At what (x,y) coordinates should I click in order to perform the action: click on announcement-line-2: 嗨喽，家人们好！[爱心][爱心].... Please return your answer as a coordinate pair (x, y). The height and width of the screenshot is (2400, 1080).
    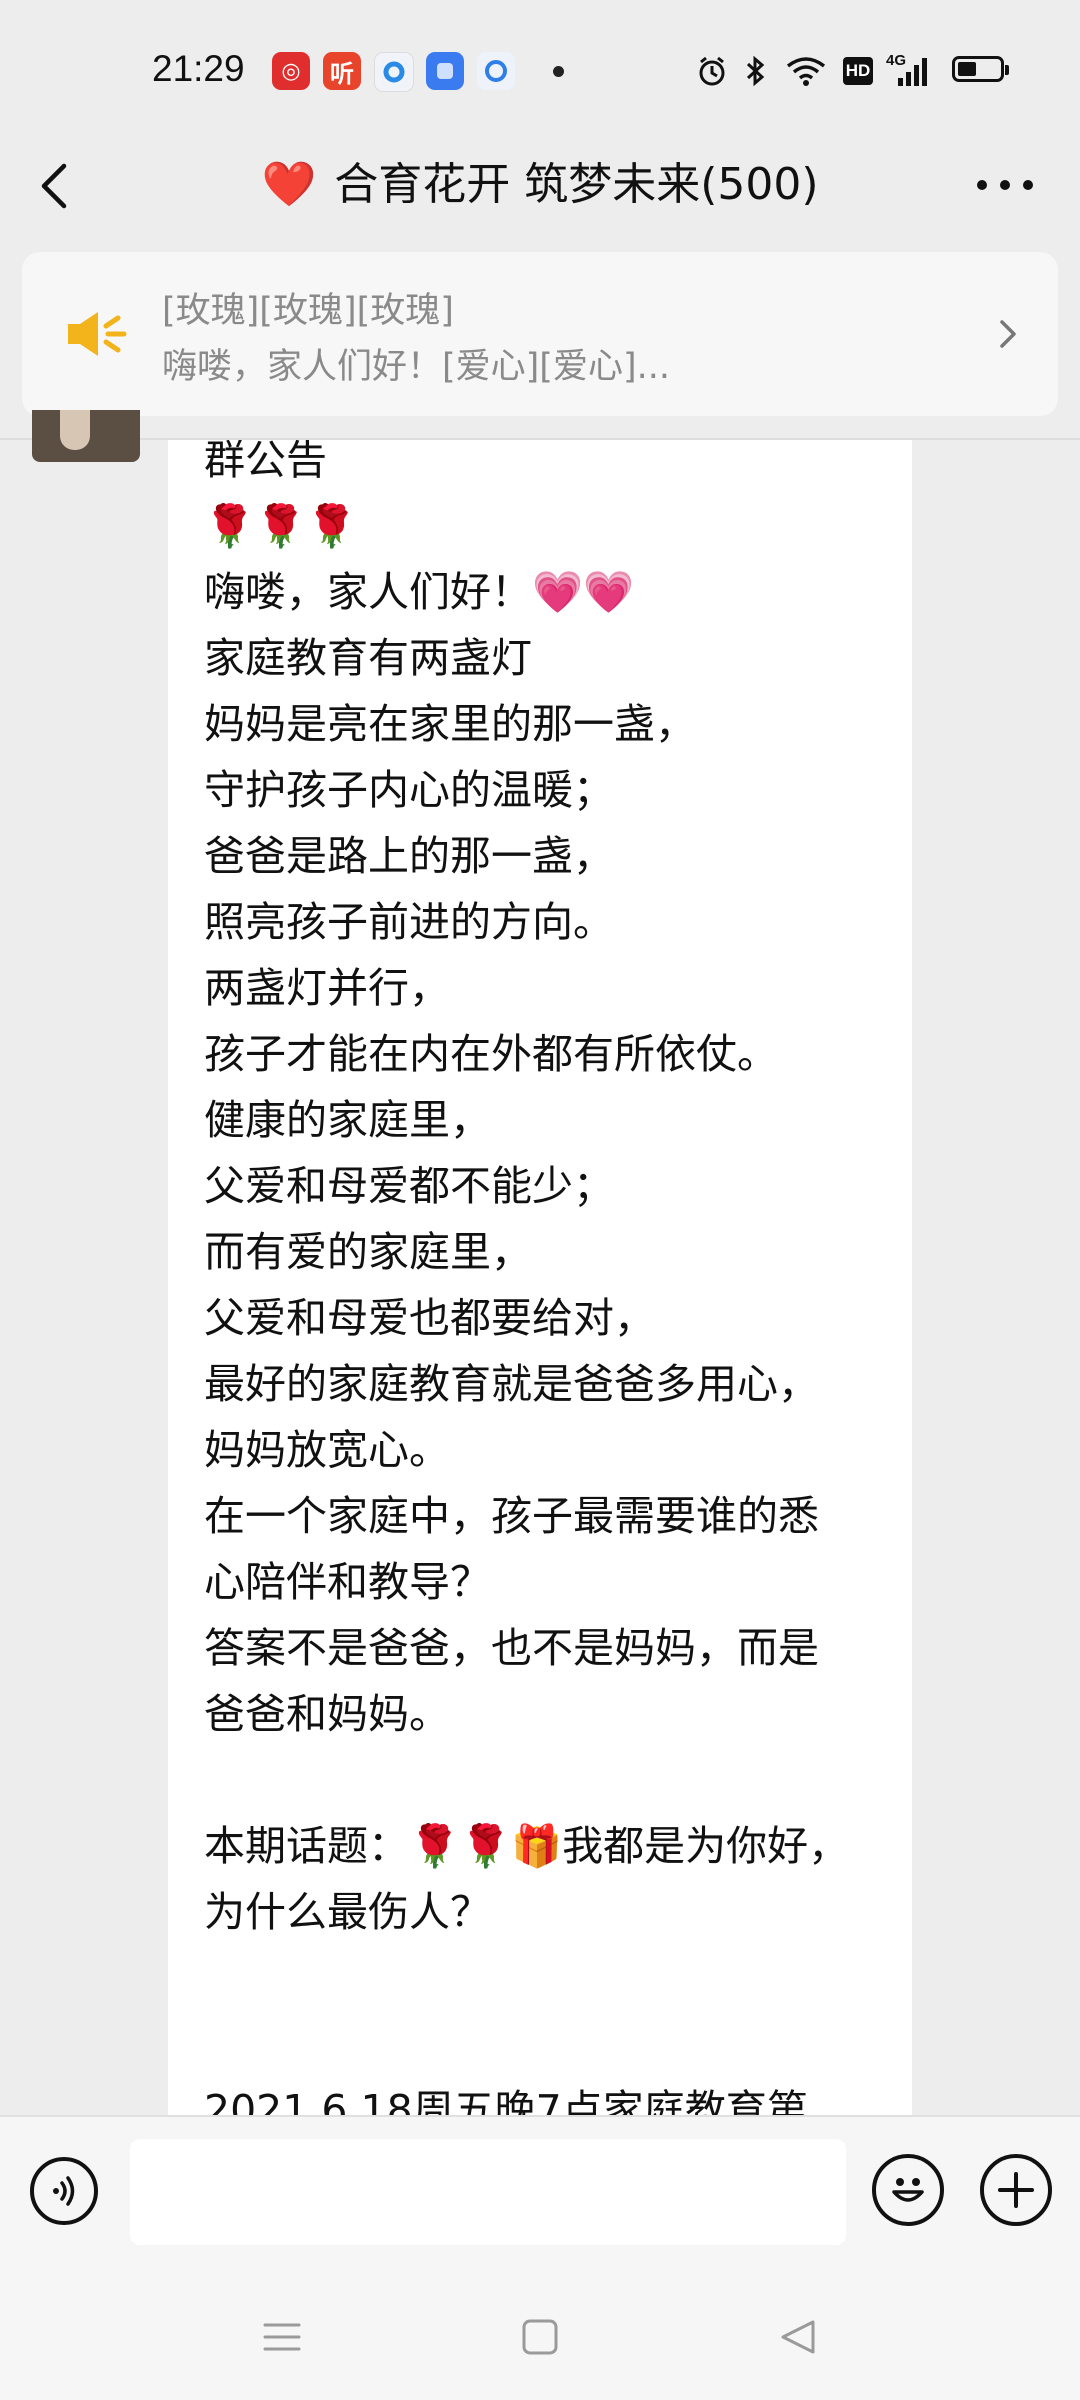
    Looking at the image, I should click on (416, 367).